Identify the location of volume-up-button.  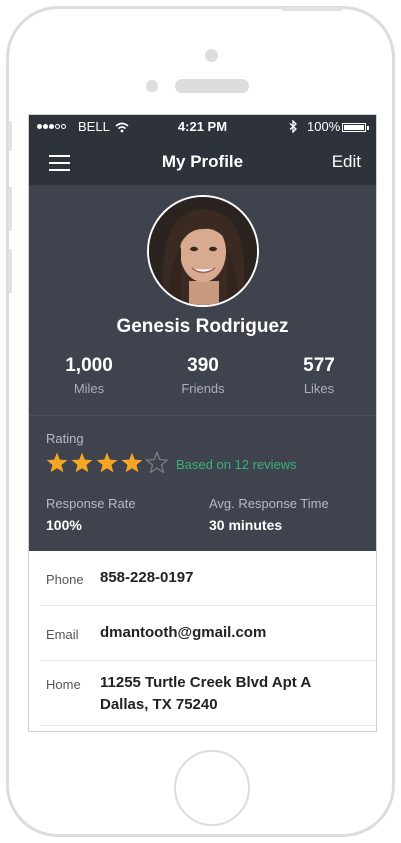
(10, 209).